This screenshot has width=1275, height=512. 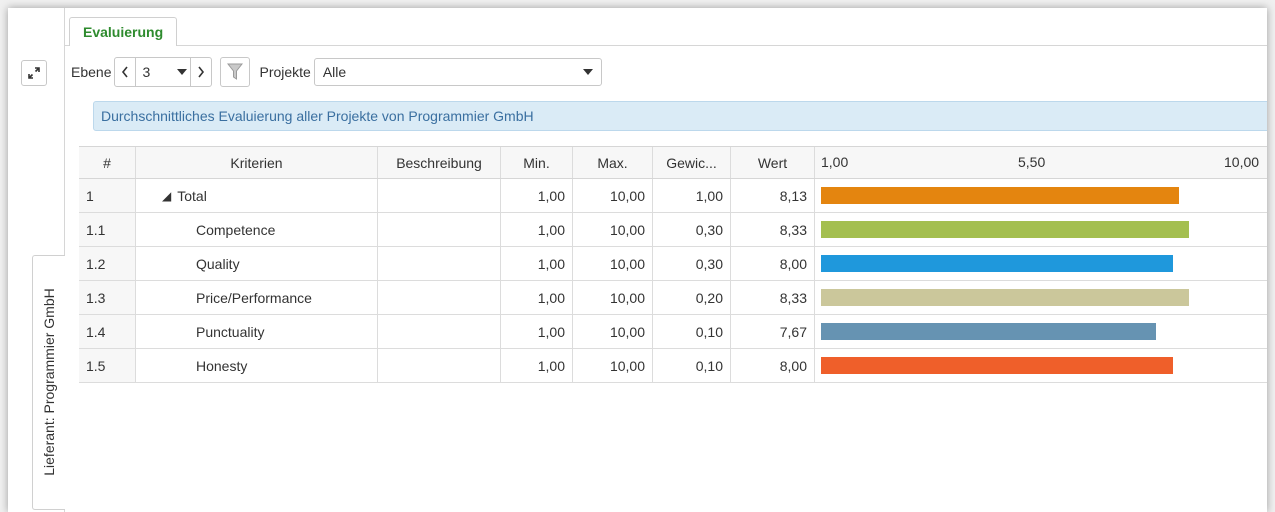 I want to click on header-scale: 1,00 5,50 10,00, so click(x=1041, y=162).